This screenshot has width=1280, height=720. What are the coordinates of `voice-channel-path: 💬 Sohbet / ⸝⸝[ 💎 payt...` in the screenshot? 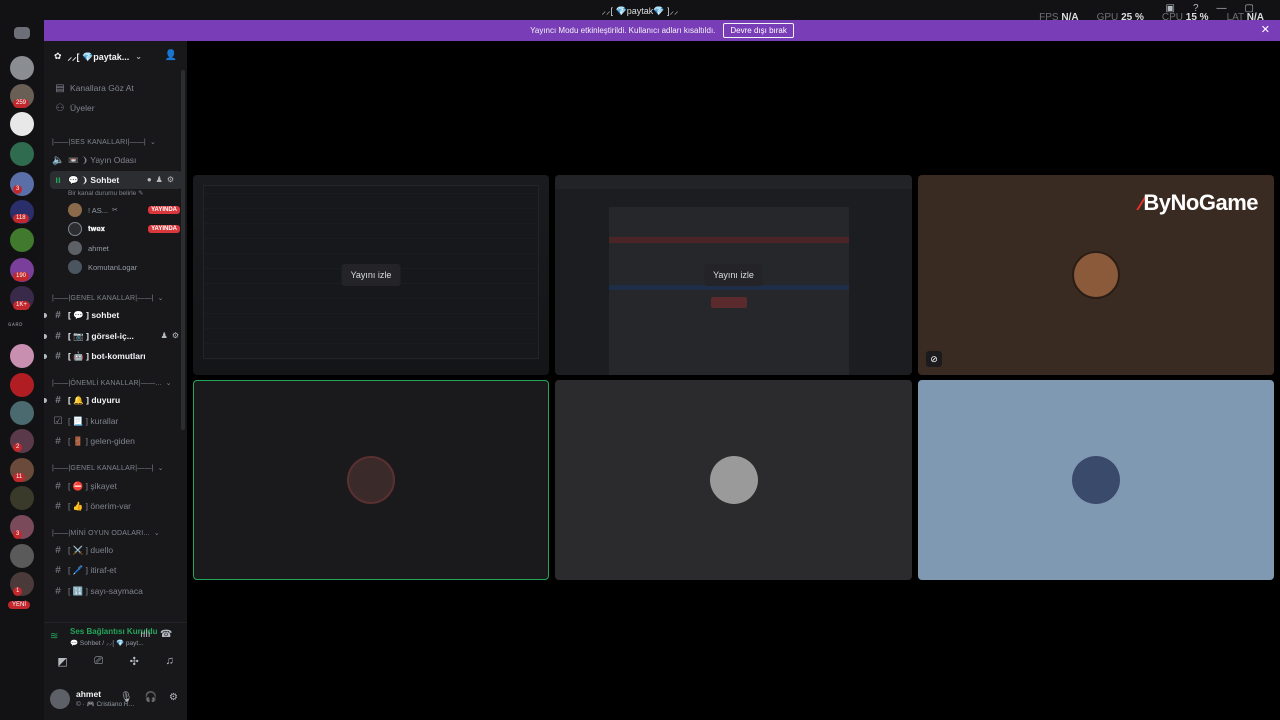 It's located at (107, 642).